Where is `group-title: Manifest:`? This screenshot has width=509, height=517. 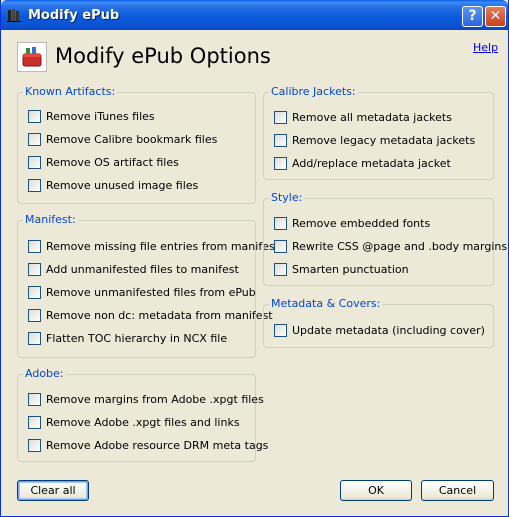 group-title: Manifest: is located at coordinates (50, 219).